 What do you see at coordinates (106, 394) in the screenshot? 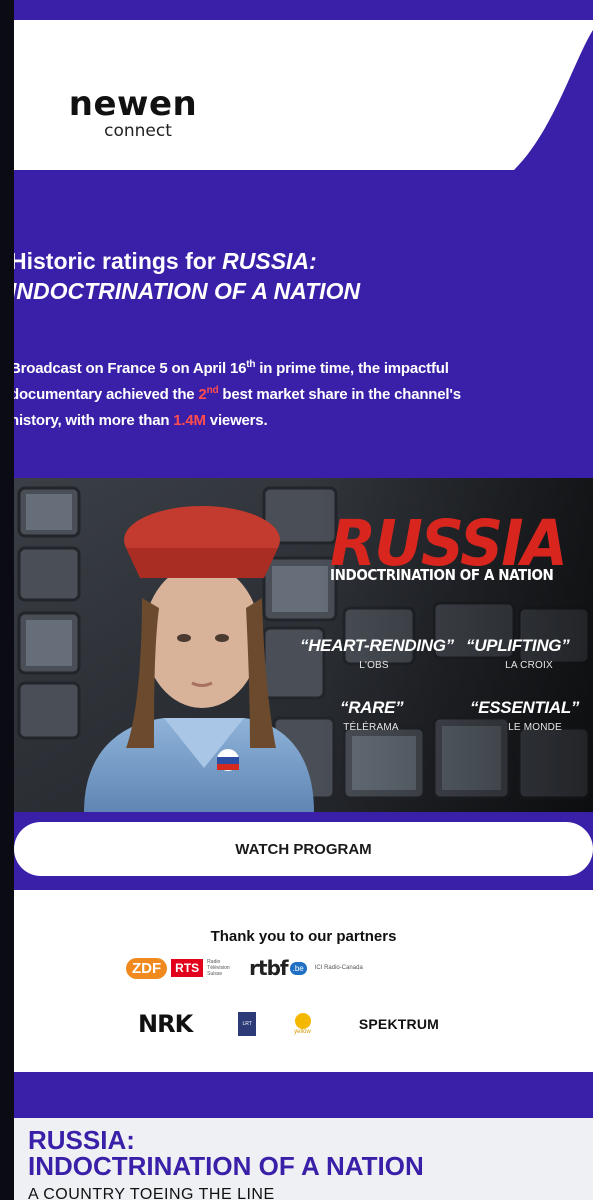
I see `lede-text: documentary achieved the` at bounding box center [106, 394].